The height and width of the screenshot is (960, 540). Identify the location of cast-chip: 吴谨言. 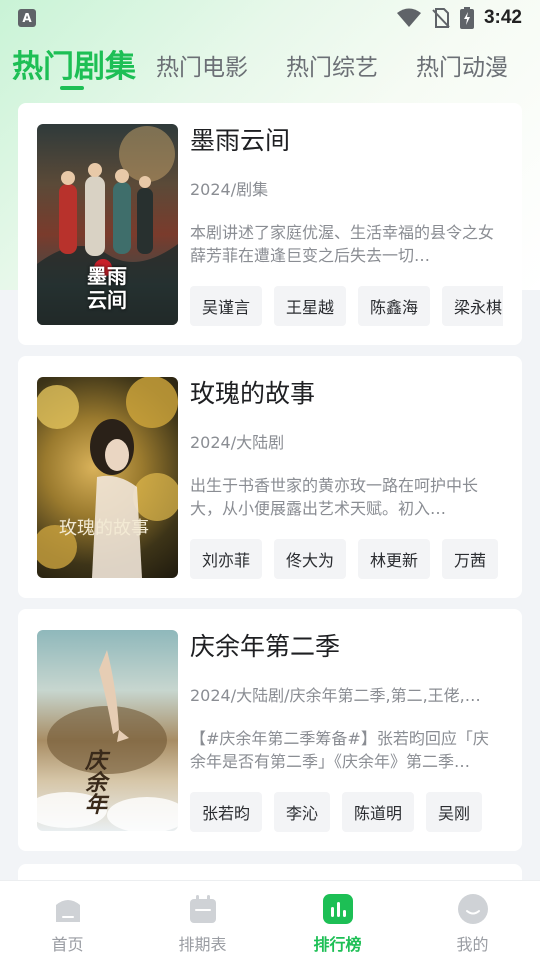
(226, 306).